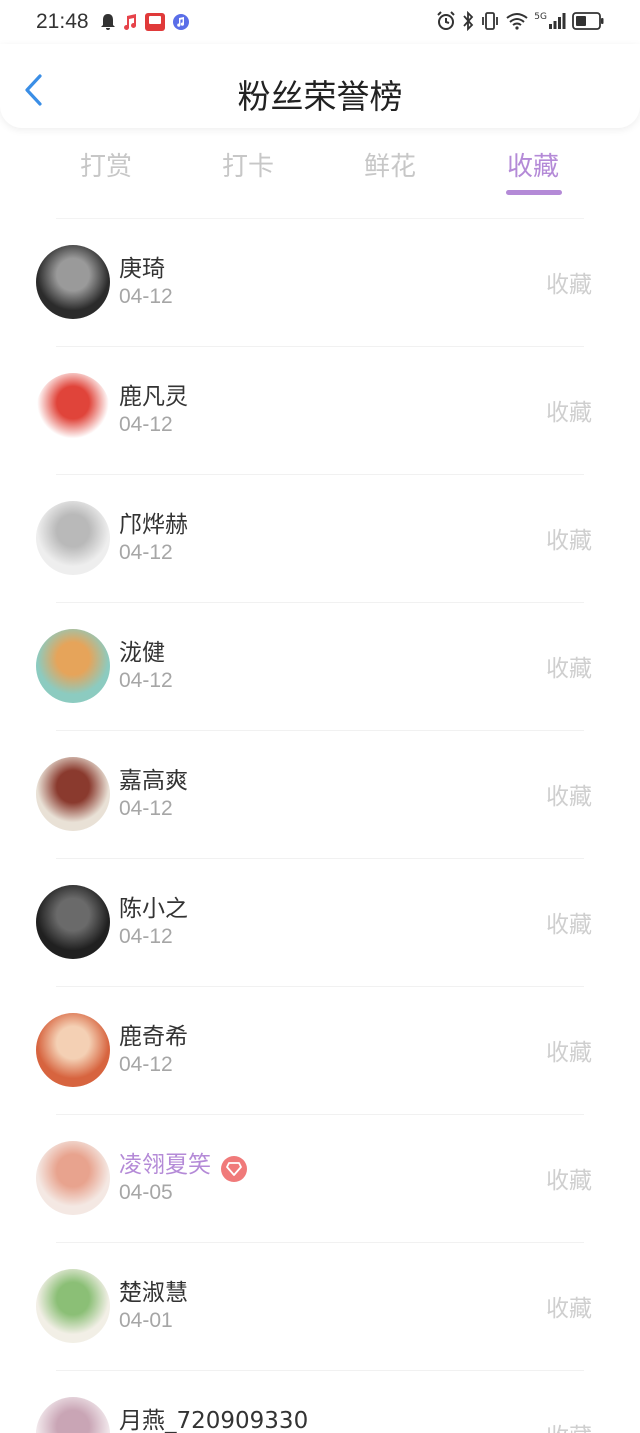 The height and width of the screenshot is (1433, 640). What do you see at coordinates (314, 282) in the screenshot?
I see `list-item: 庚琦 04-12 收藏` at bounding box center [314, 282].